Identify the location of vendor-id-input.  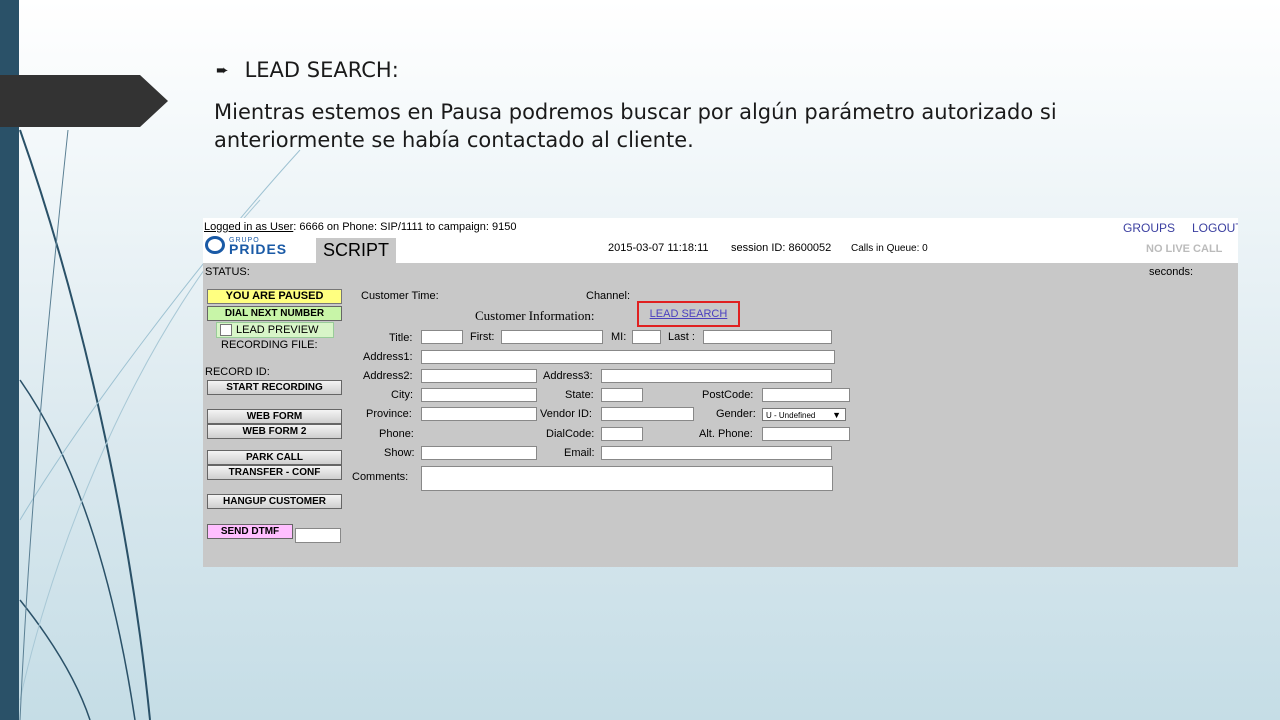
(647, 414).